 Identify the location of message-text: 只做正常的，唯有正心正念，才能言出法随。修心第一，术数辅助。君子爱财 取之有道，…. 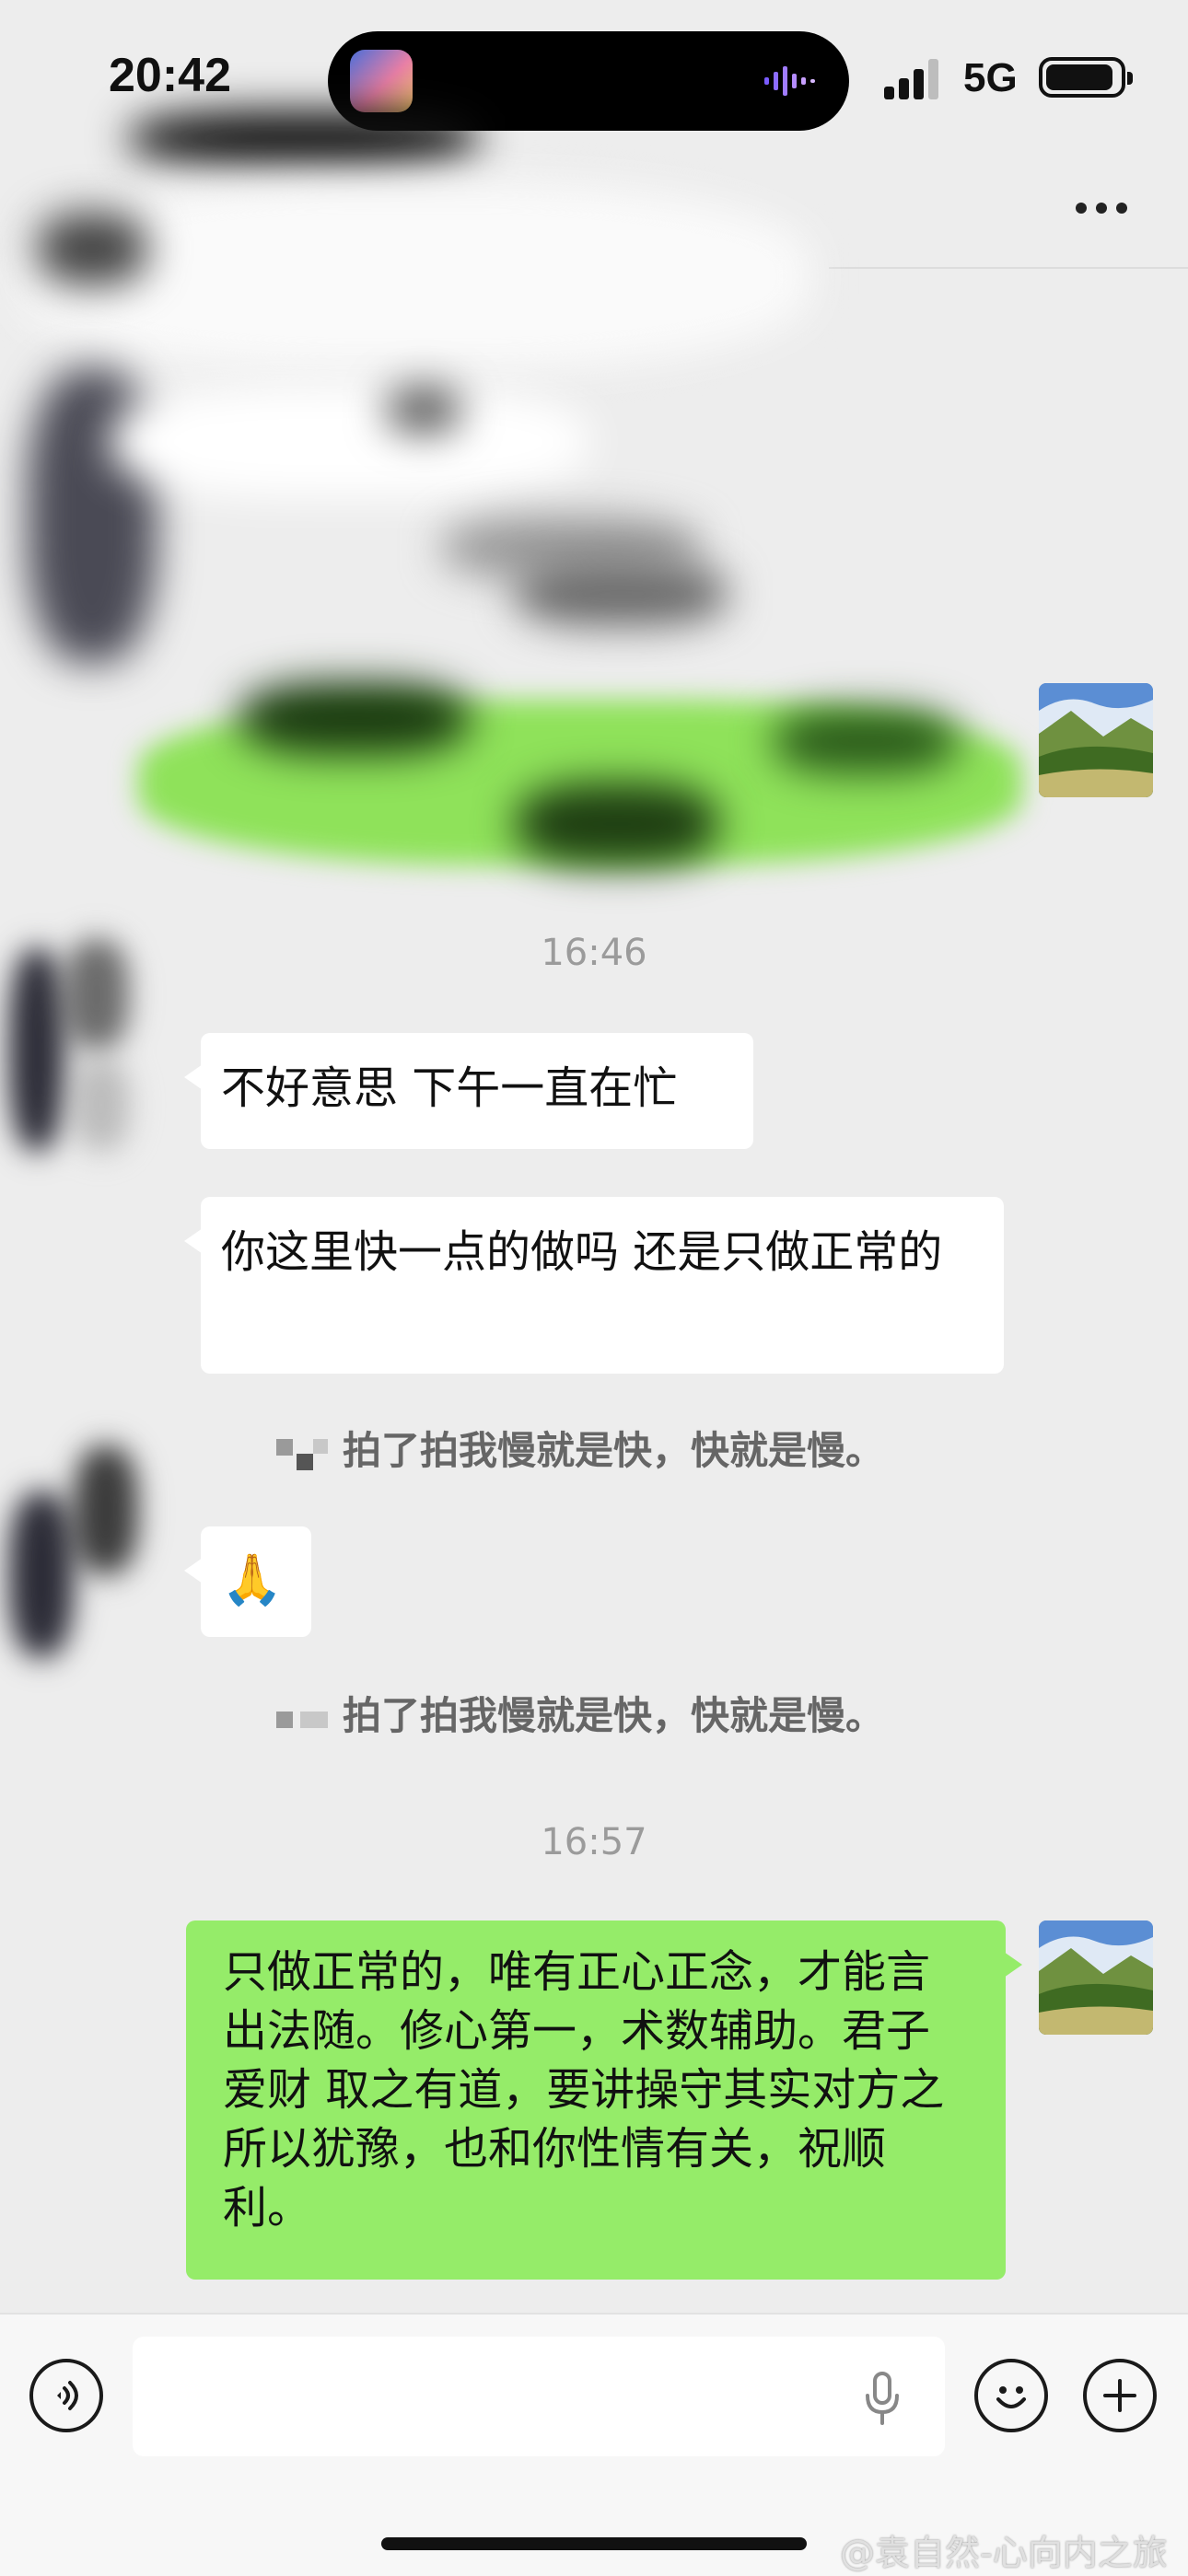
(584, 2090).